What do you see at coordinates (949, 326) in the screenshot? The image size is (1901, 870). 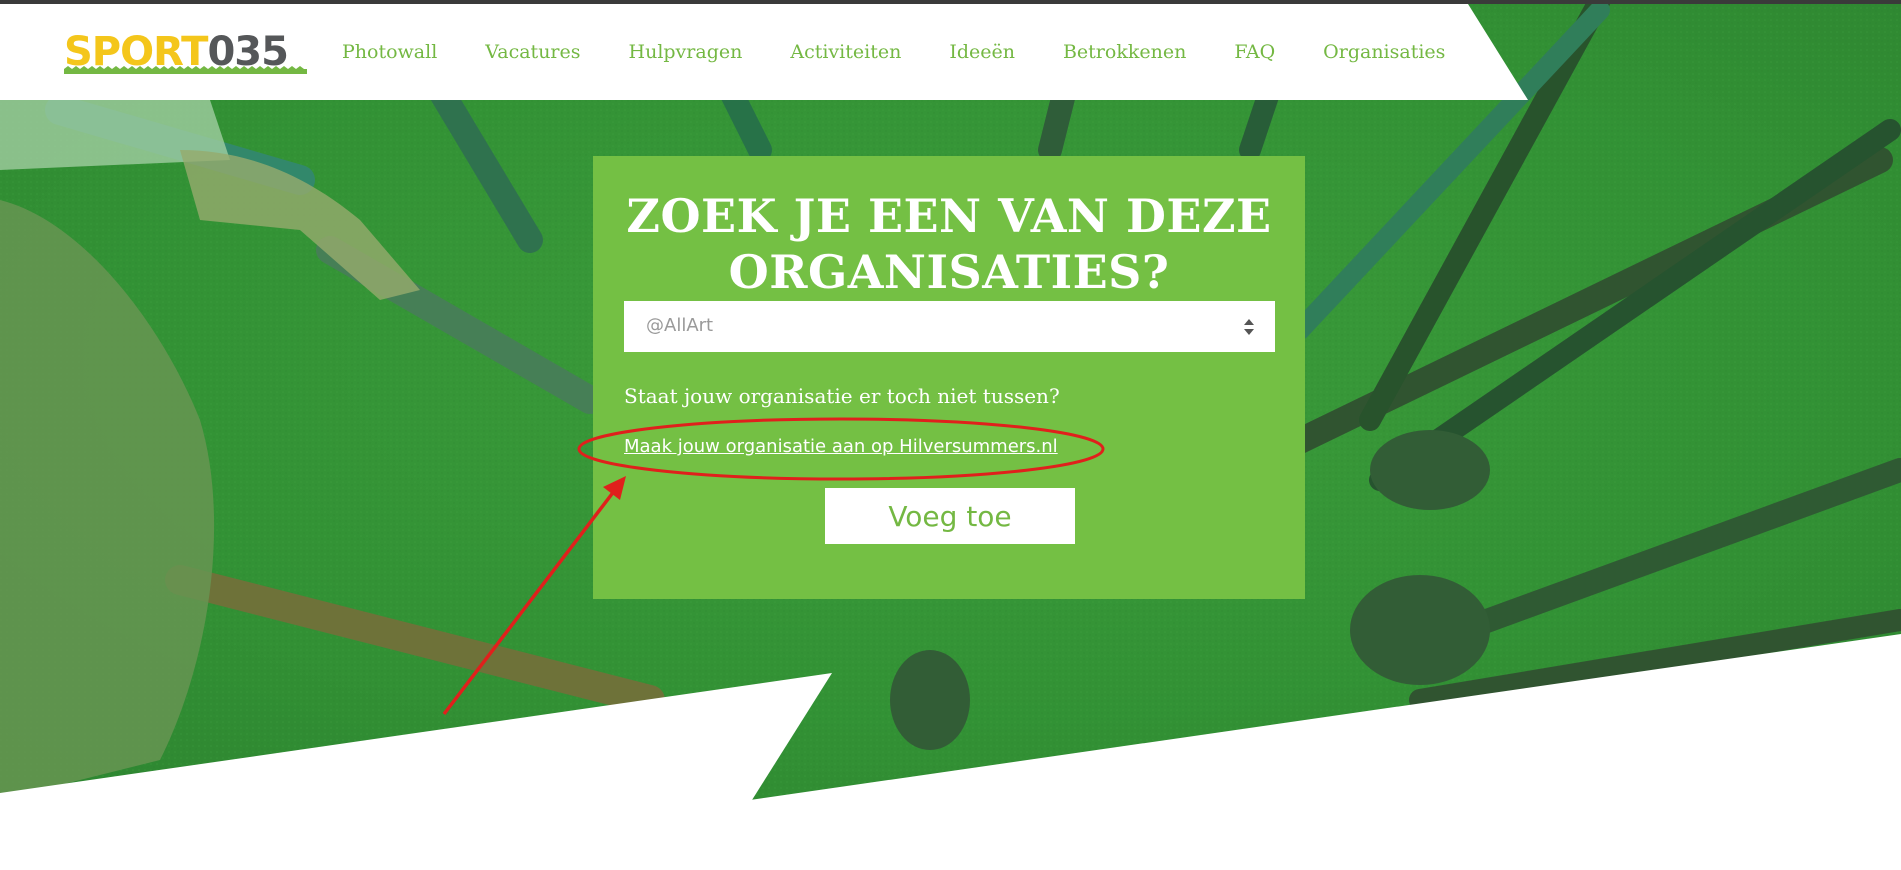 I see `organisation-select: @AllArt` at bounding box center [949, 326].